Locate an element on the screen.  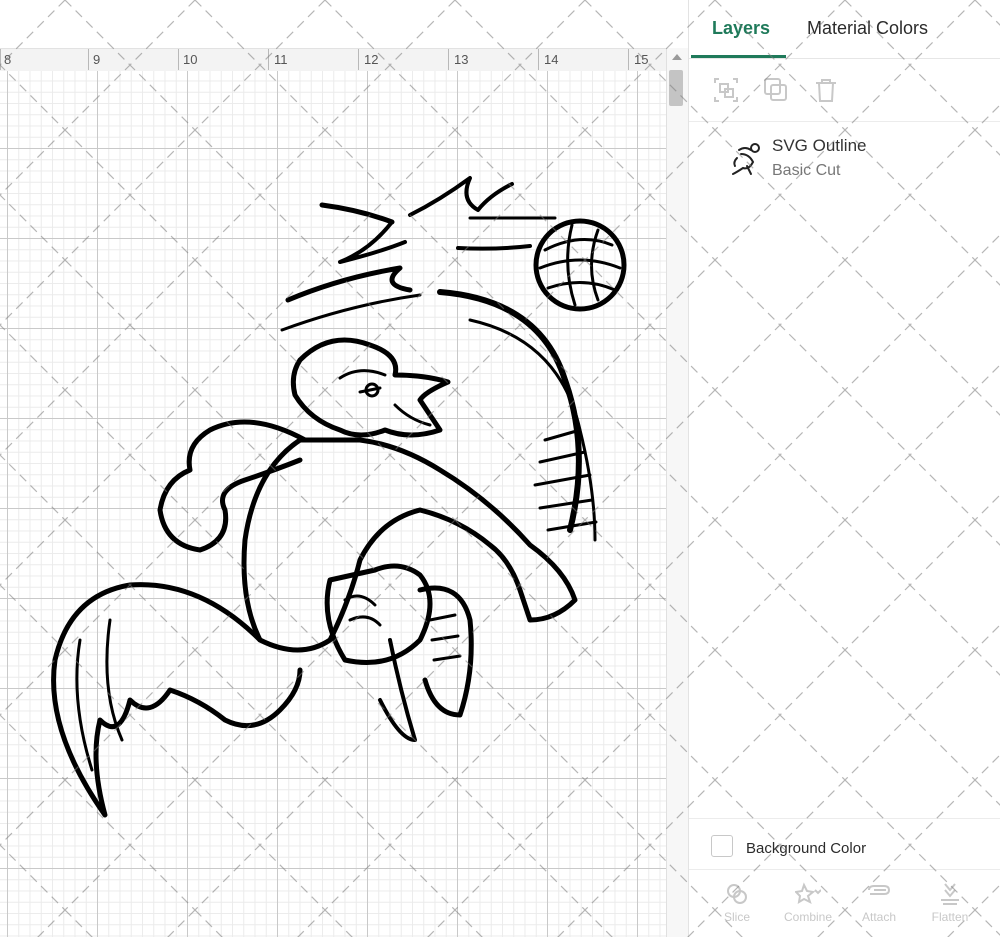
combine-button: Combine is located at coordinates (808, 908).